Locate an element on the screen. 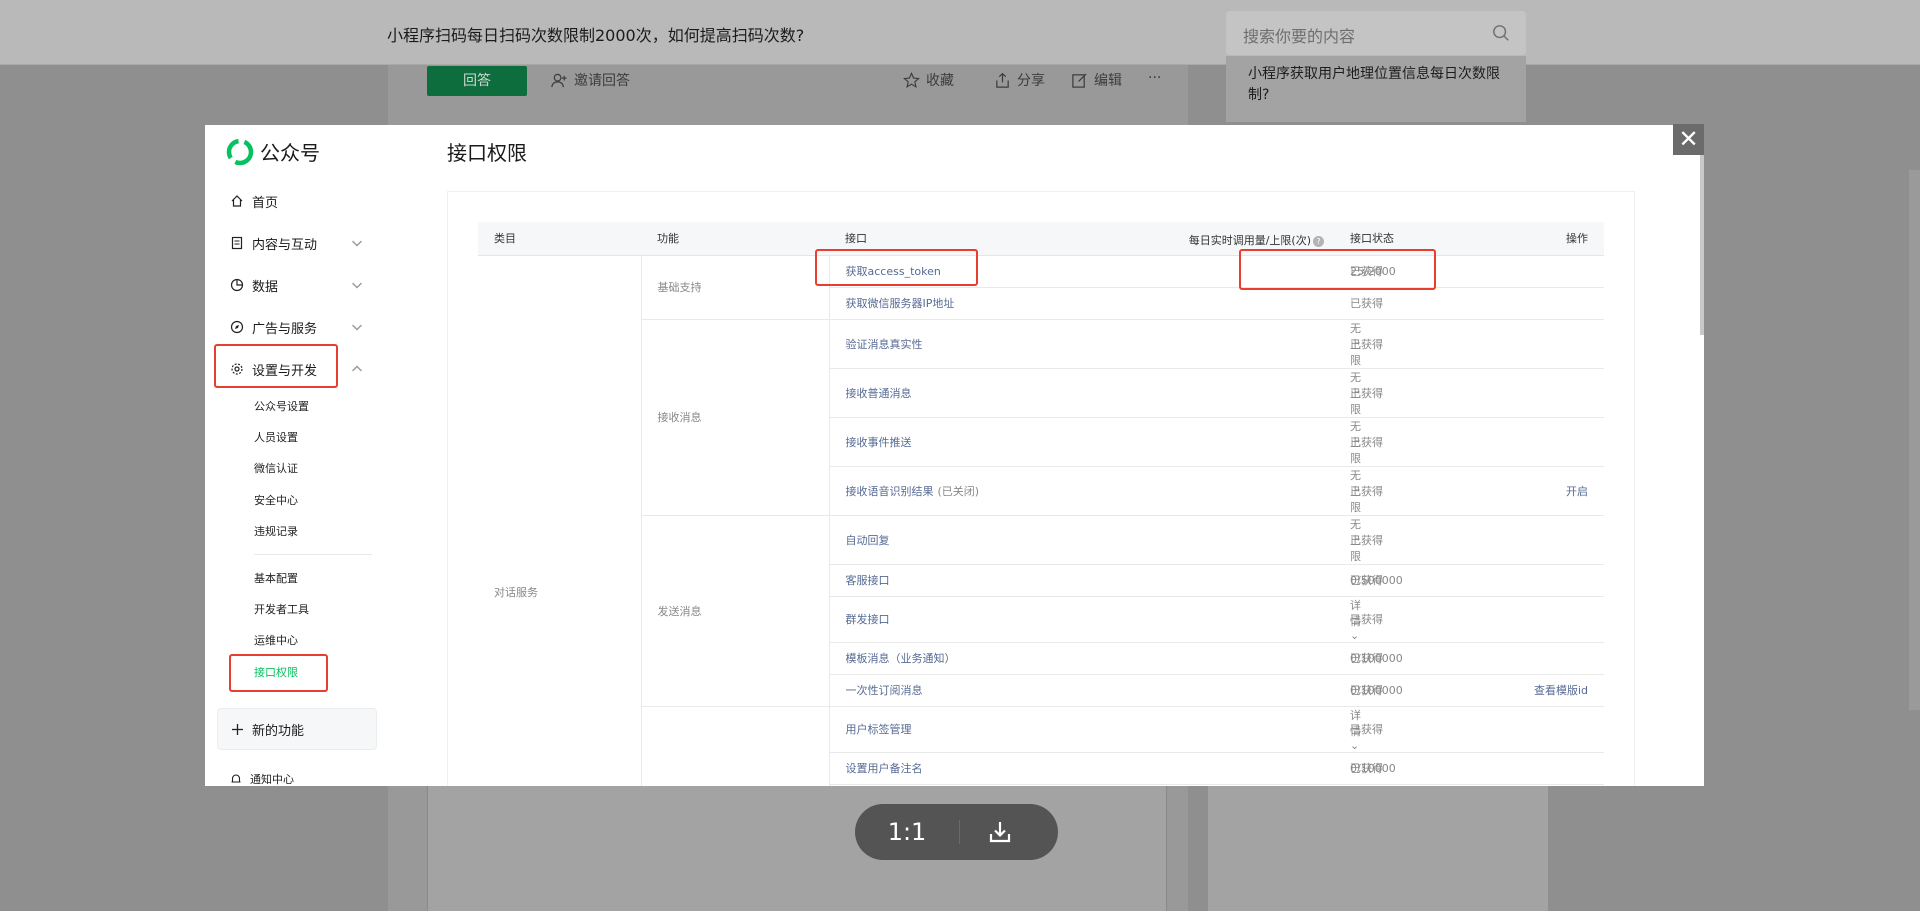  sub-nav-basic-config: 基本配置 is located at coordinates (276, 578).